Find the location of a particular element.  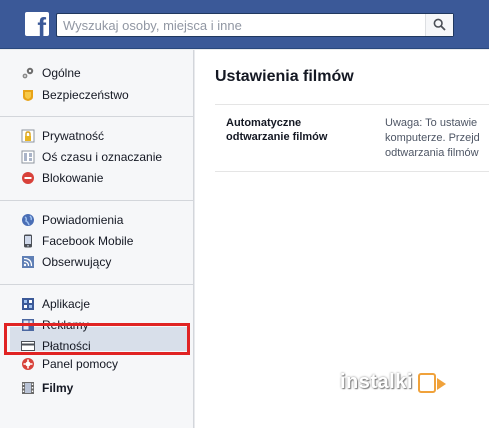

sidebar-item-privacy: Prywatność is located at coordinates (105, 136).